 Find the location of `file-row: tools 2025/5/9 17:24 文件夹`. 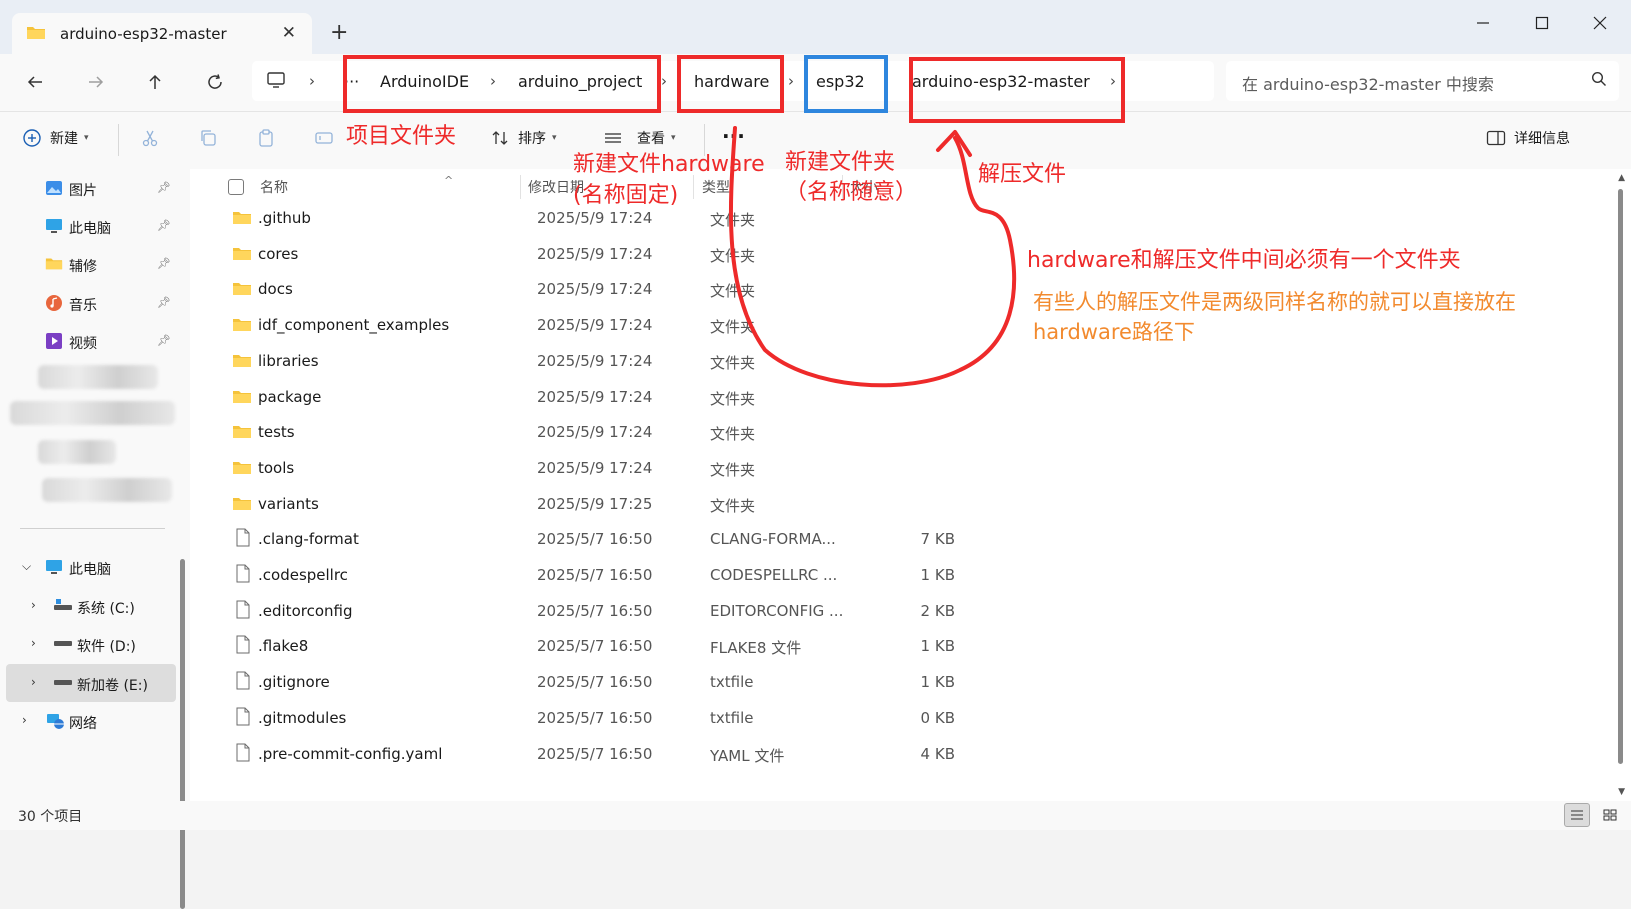

file-row: tools 2025/5/9 17:24 文件夹 is located at coordinates (905, 468).